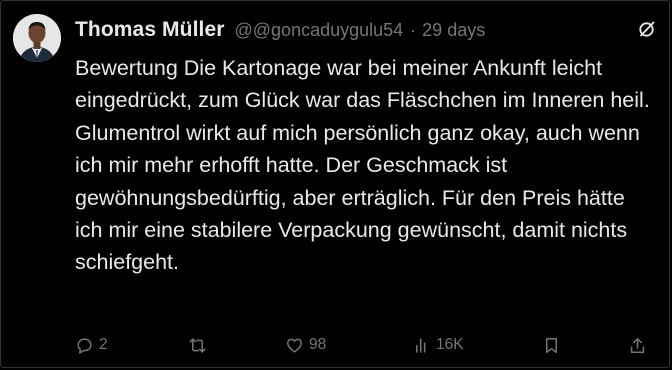 The height and width of the screenshot is (370, 672). I want to click on views-button: 16K, so click(438, 345).